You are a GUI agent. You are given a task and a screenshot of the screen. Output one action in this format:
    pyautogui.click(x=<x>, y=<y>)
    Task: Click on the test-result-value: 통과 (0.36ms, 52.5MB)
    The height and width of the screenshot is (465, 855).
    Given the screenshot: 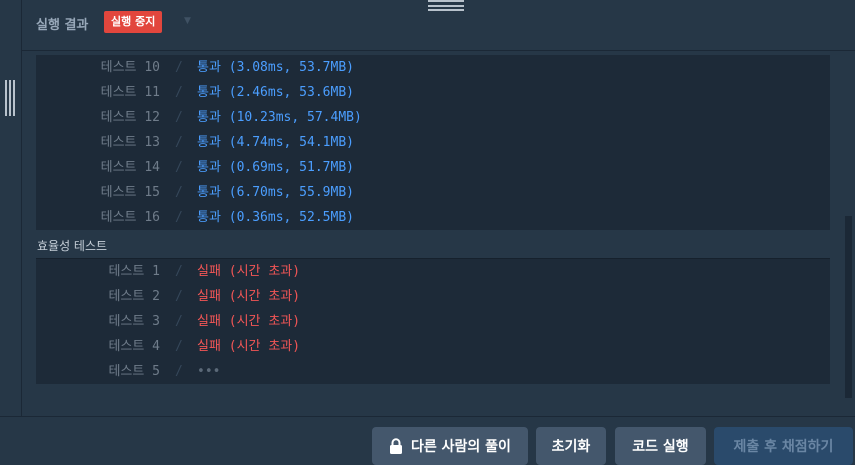 What is the action you would take?
    pyautogui.click(x=275, y=217)
    